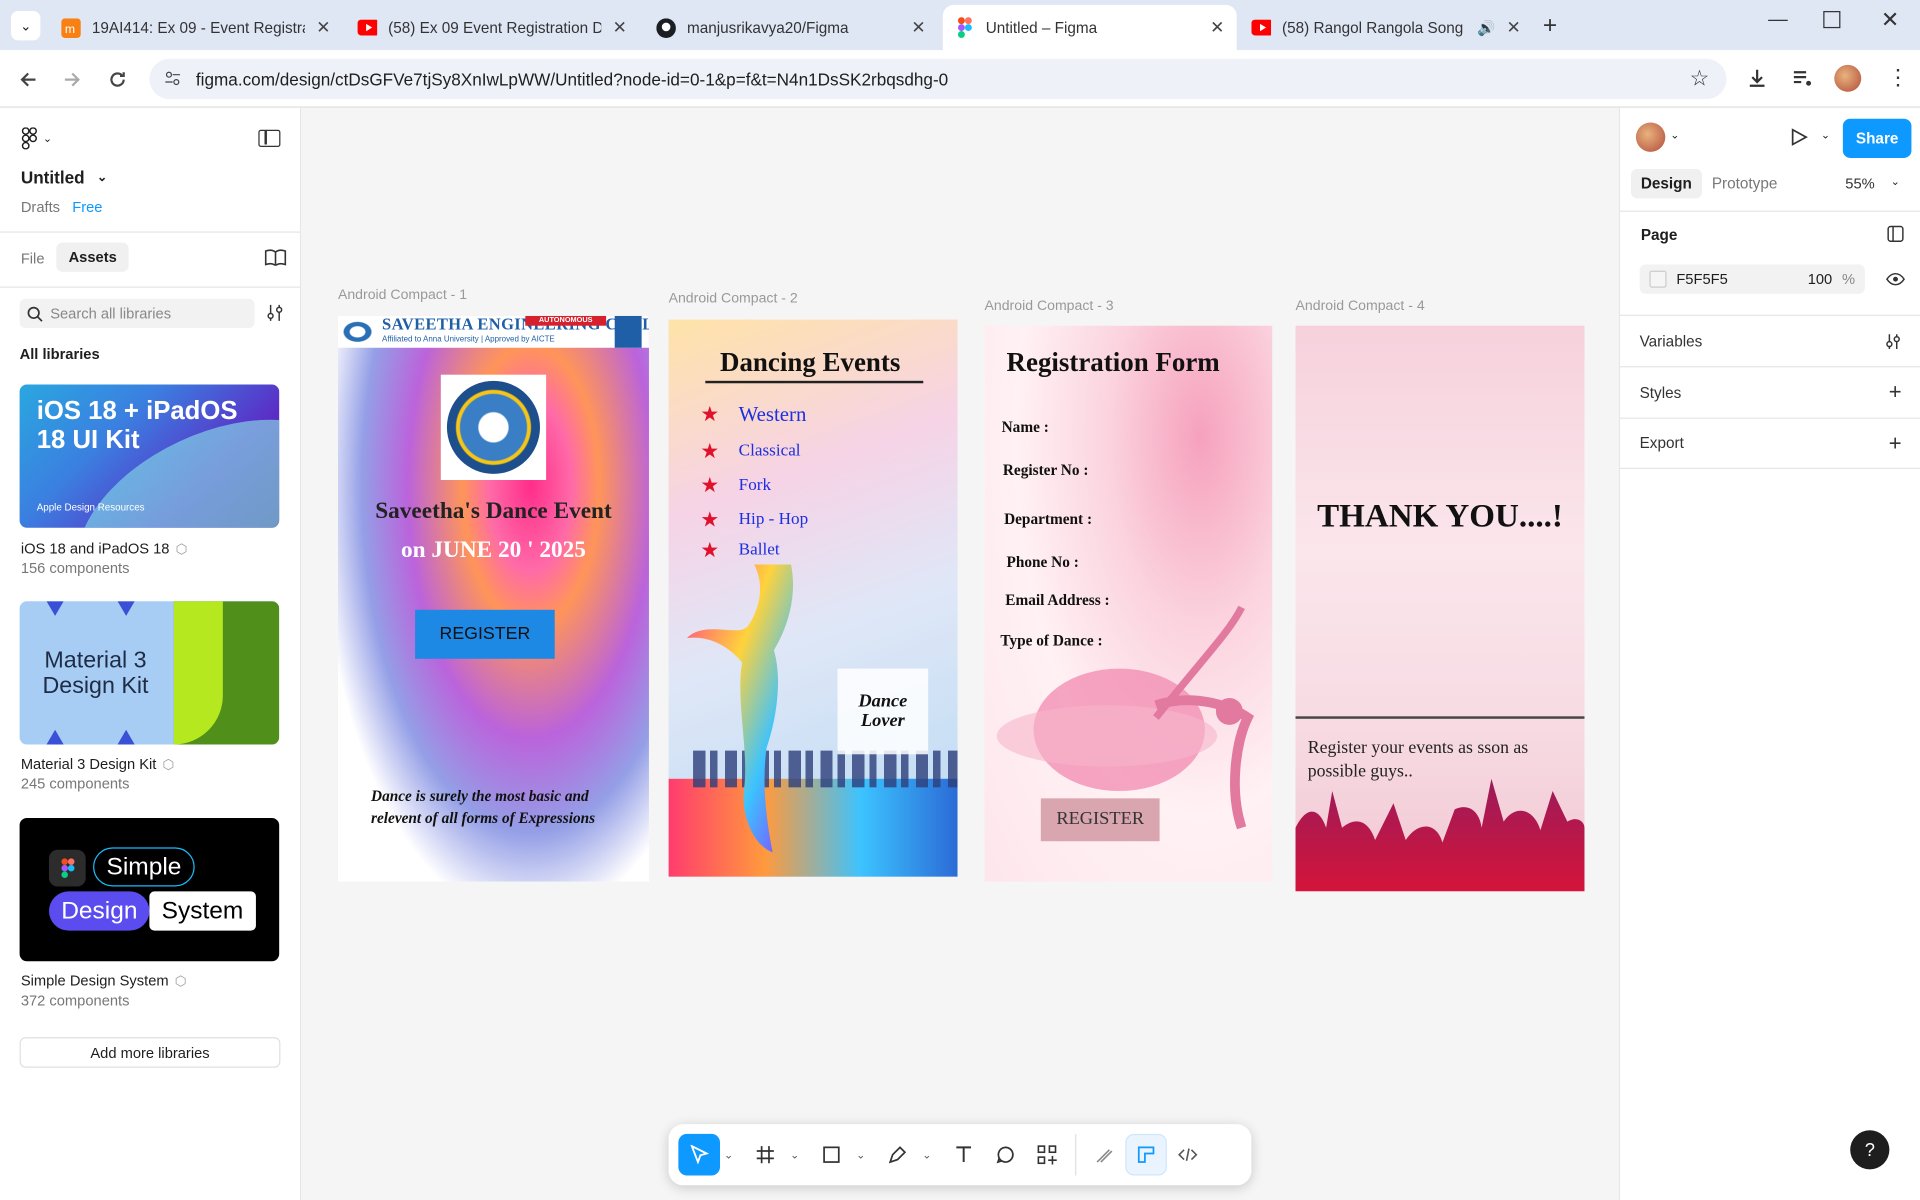 This screenshot has width=1920, height=1200. I want to click on library-thumb-simple: Simple Design System, so click(149, 889).